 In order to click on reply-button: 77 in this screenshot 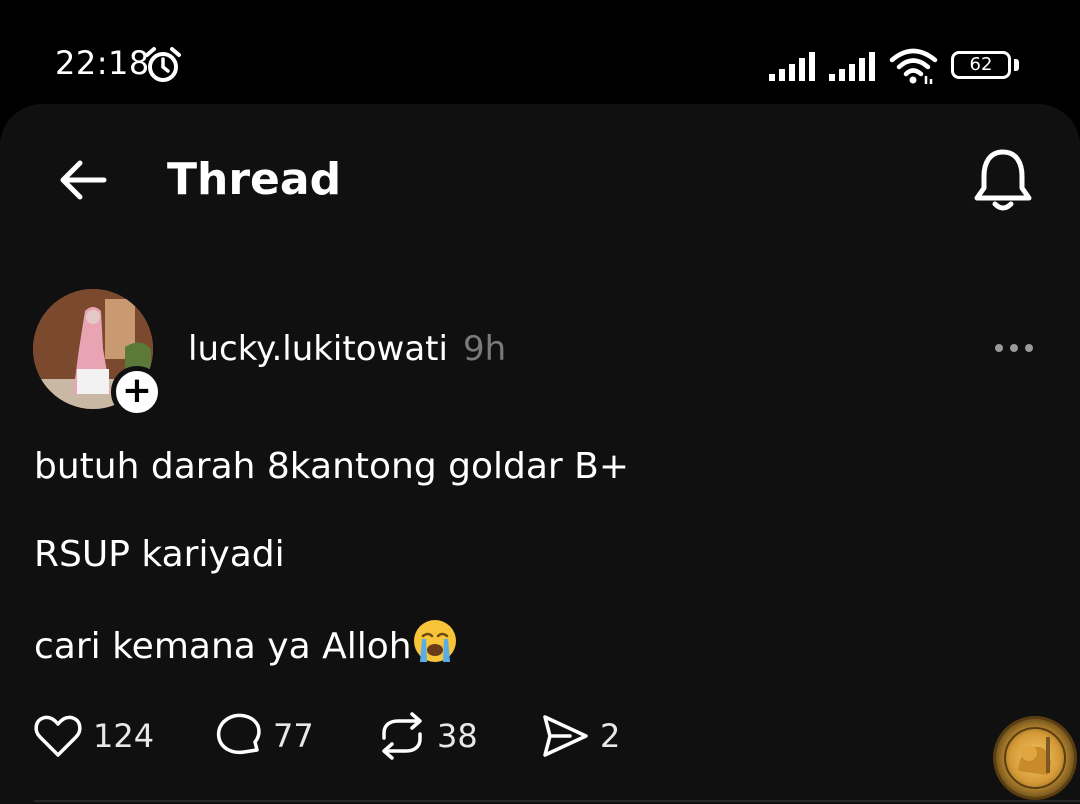, I will do `click(263, 736)`.